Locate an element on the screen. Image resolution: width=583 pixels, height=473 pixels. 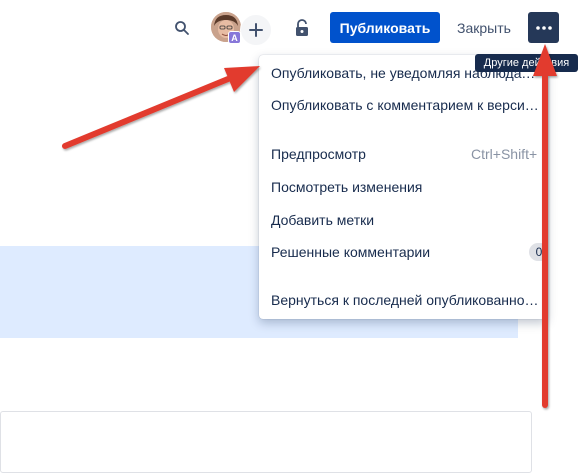
menu-item-label: Предпросмотр is located at coordinates (318, 154).